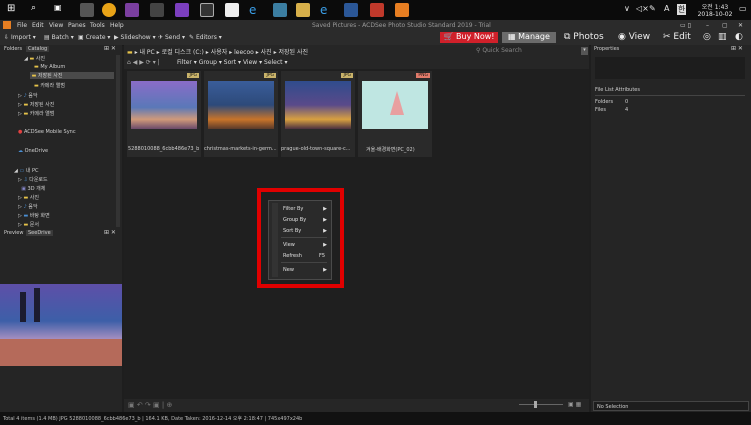 Image resolution: width=751 pixels, height=425 pixels. Describe the element at coordinates (135, 37) in the screenshot. I see `slideshow-button: ▶ Slideshow ▾` at that location.